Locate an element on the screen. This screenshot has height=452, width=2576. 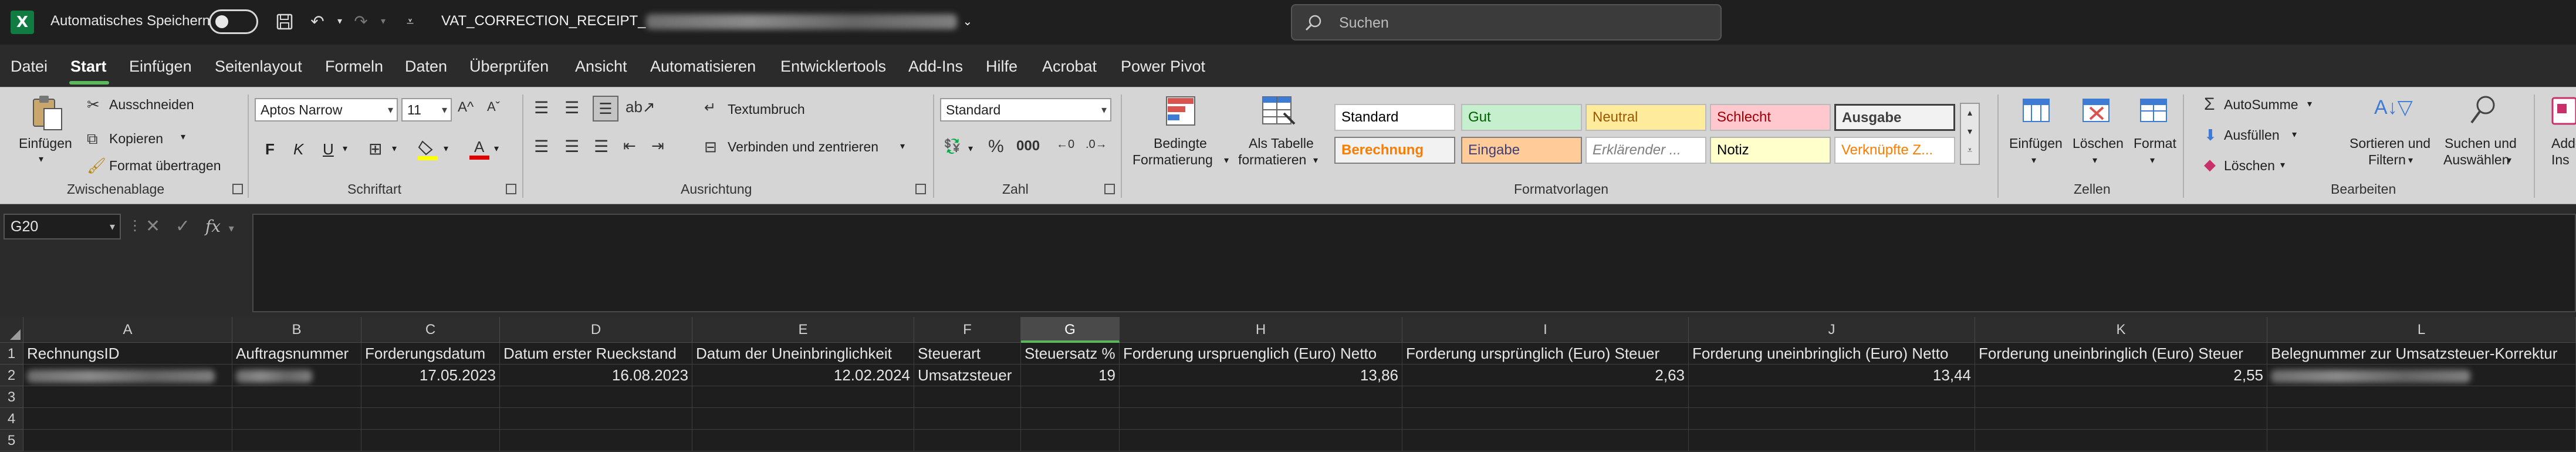
format-painter-icon: 🖌 is located at coordinates (96, 166).